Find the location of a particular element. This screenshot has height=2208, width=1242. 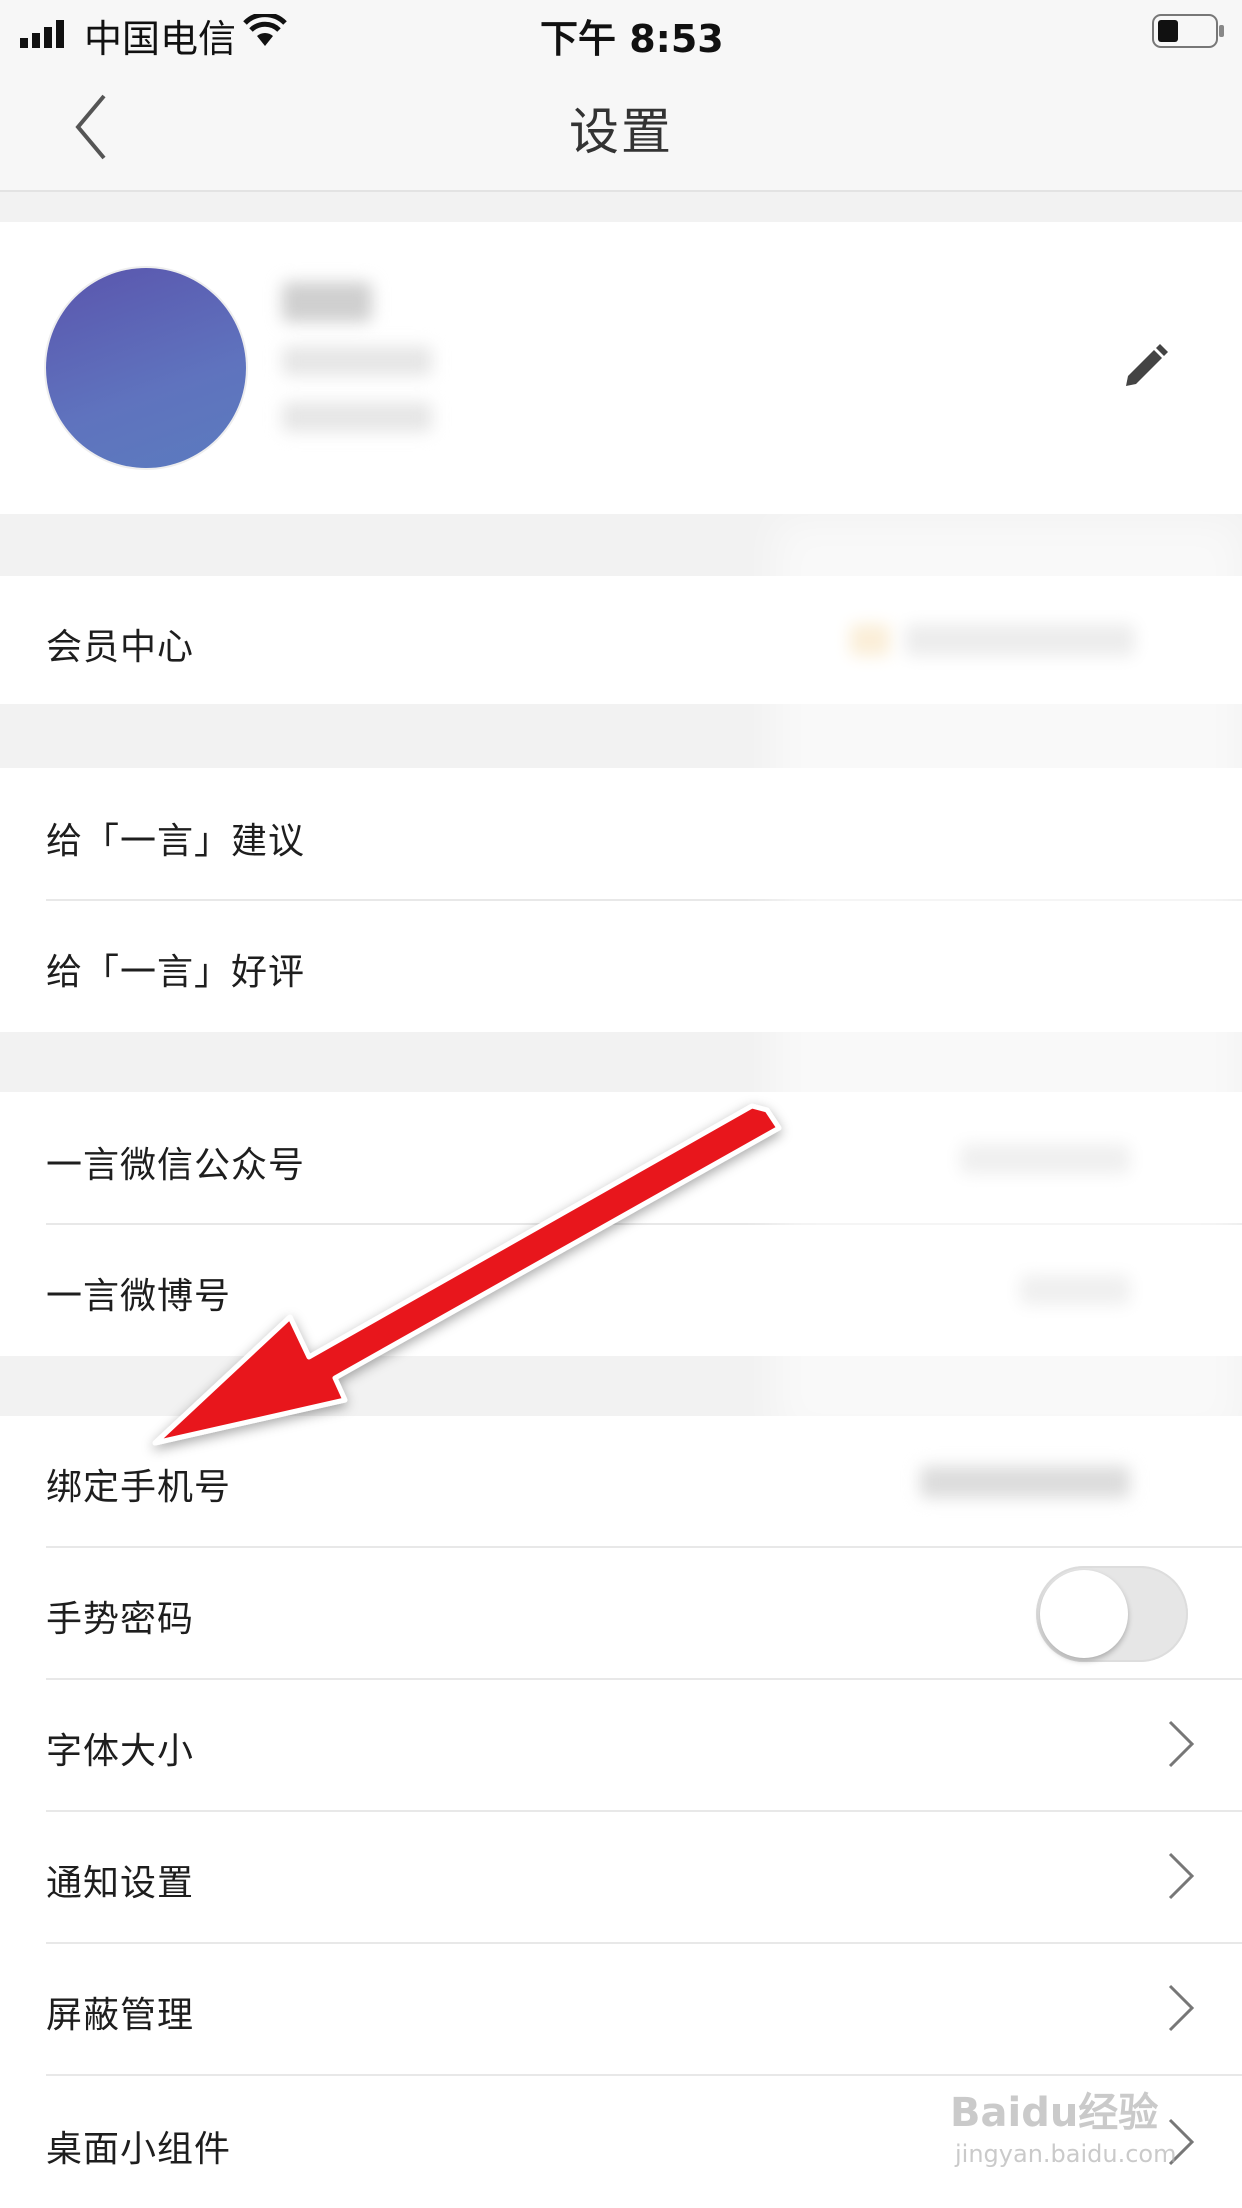

red-arrow-icon is located at coordinates (467, 1274).